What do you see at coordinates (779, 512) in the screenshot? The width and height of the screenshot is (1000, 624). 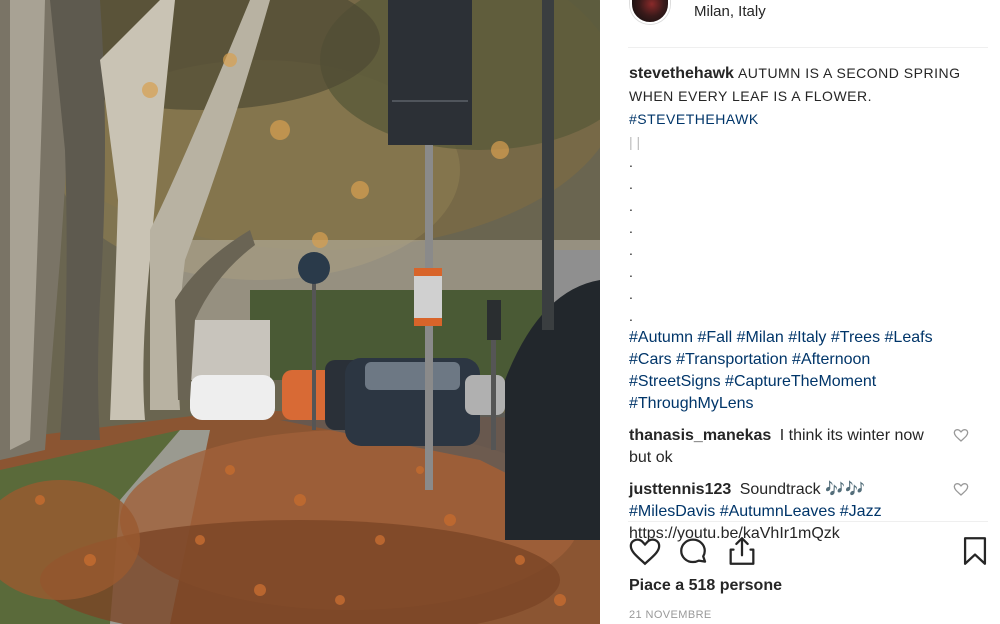 I see `comment-hashtags: #MilesDavis #AutumnLeaves #Jazz` at bounding box center [779, 512].